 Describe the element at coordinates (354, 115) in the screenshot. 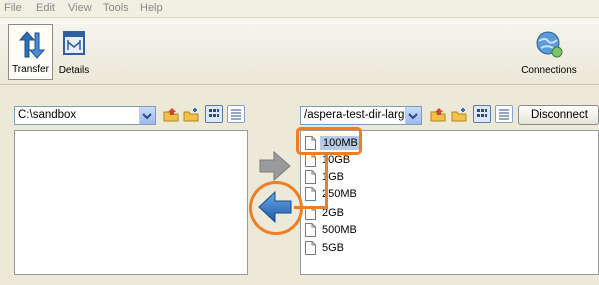

I see `remote-path-value: /aspera-test-dir-larg` at that location.